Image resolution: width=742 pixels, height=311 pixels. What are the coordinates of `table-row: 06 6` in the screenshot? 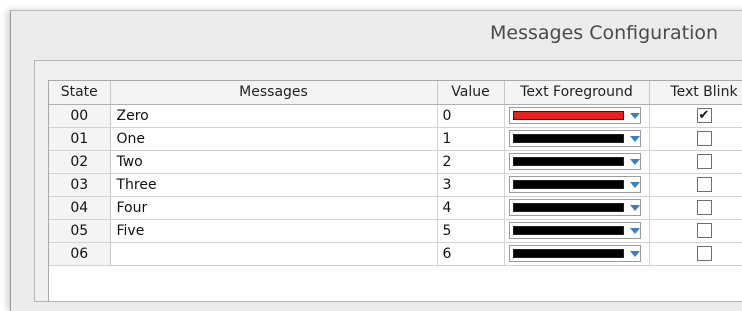 It's located at (395, 254).